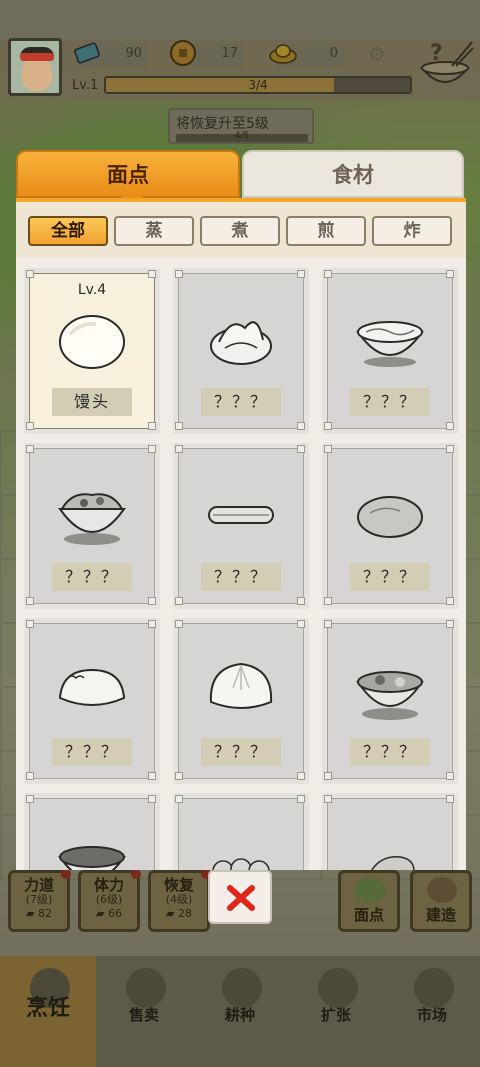 The height and width of the screenshot is (1067, 480). What do you see at coordinates (442, 890) in the screenshot?
I see `hammer-icon` at bounding box center [442, 890].